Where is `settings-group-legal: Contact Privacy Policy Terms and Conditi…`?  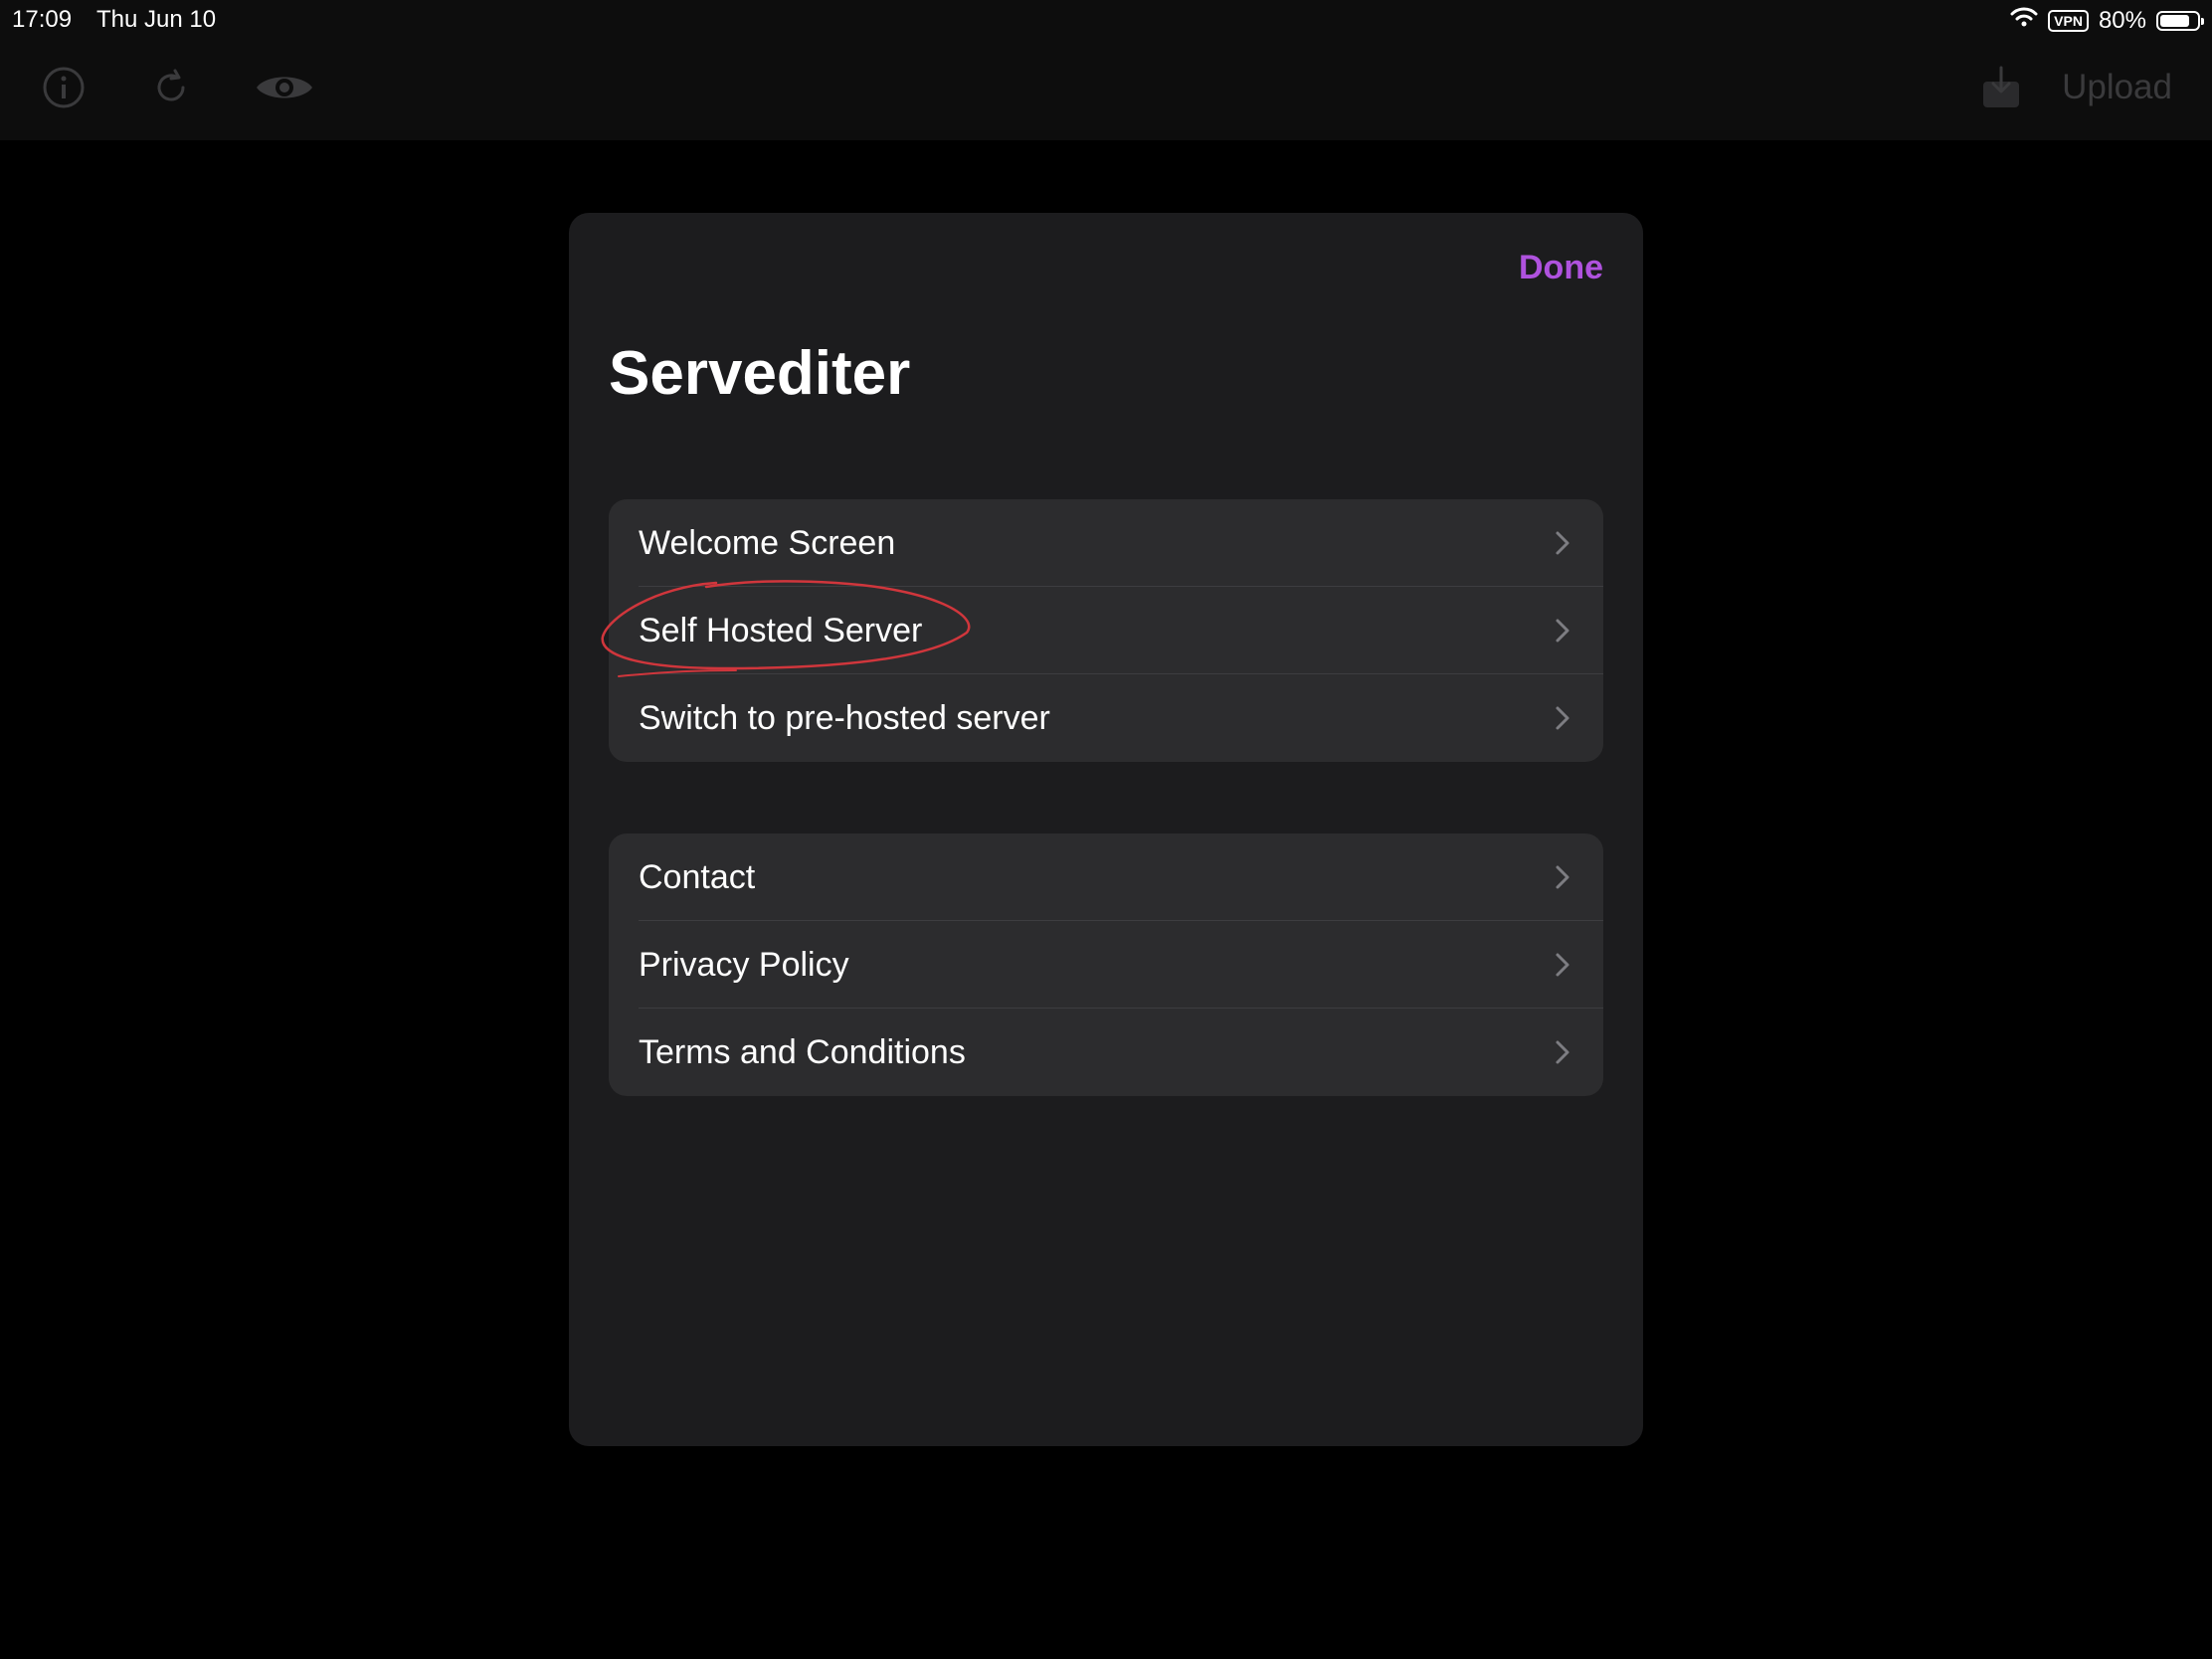 settings-group-legal: Contact Privacy Policy Terms and Conditi… is located at coordinates (1106, 964).